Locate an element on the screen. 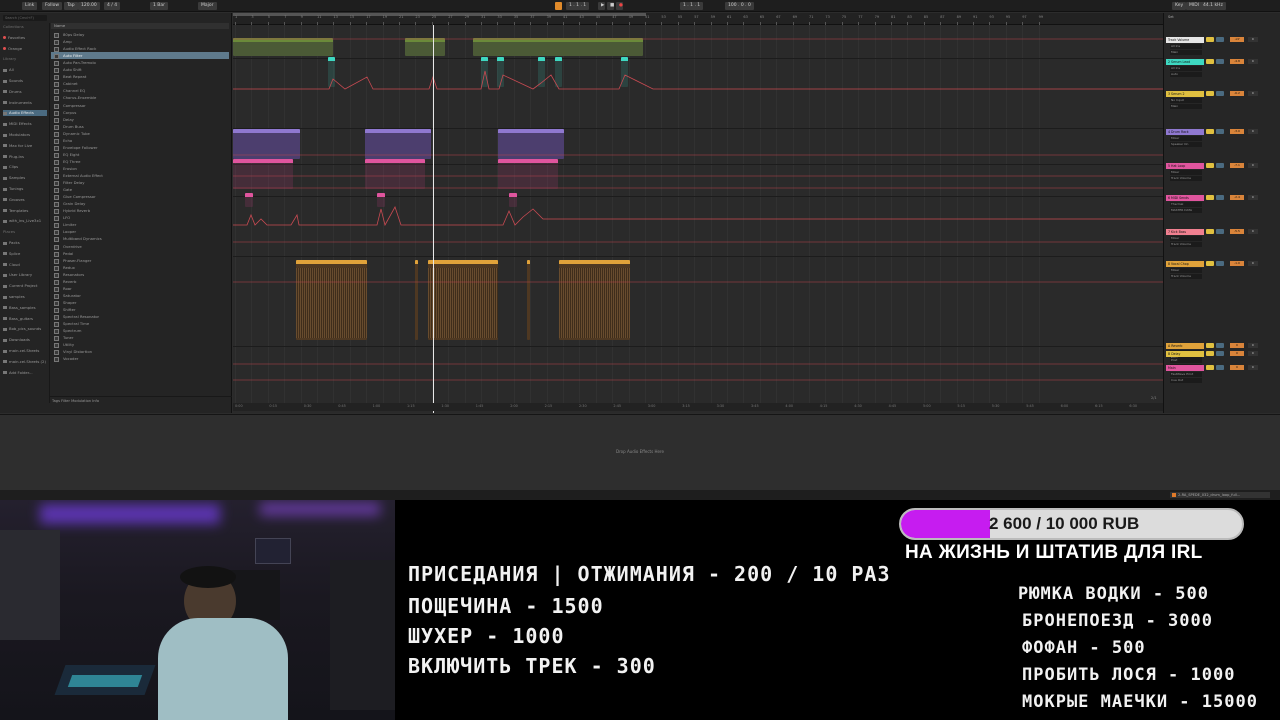 This screenshot has height=720, width=1280. browser-list-item: EQ Three is located at coordinates (140, 161).